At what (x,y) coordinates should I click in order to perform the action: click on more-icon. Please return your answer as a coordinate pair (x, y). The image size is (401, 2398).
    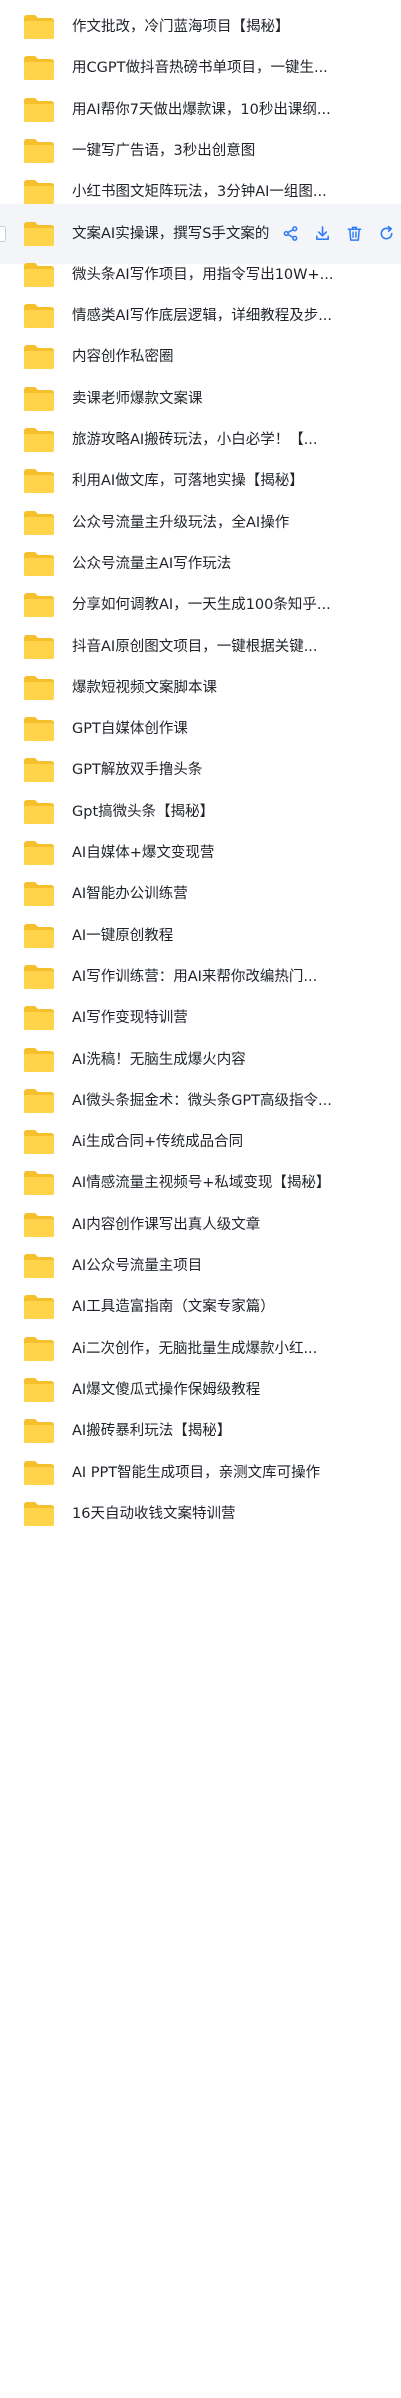
    Looking at the image, I should click on (386, 234).